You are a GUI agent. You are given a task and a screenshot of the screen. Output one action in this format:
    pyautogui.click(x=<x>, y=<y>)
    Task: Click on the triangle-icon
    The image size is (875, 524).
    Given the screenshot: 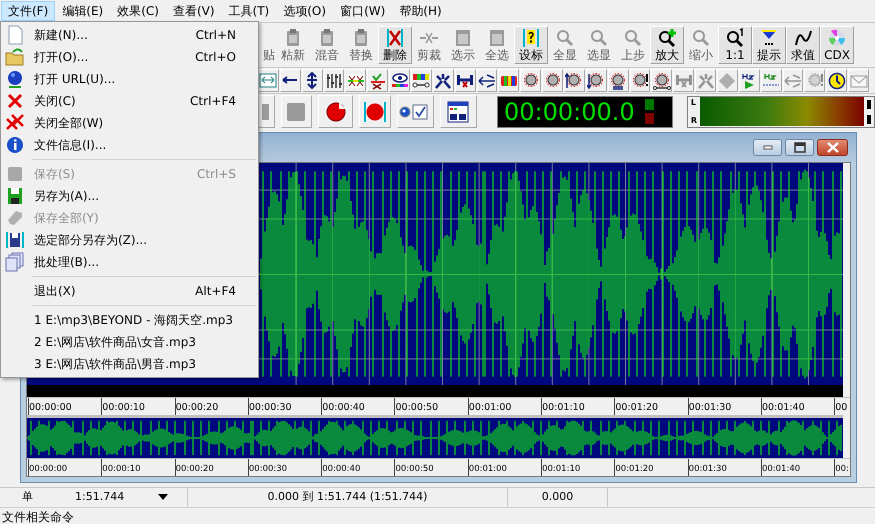 What is the action you would take?
    pyautogui.click(x=769, y=38)
    